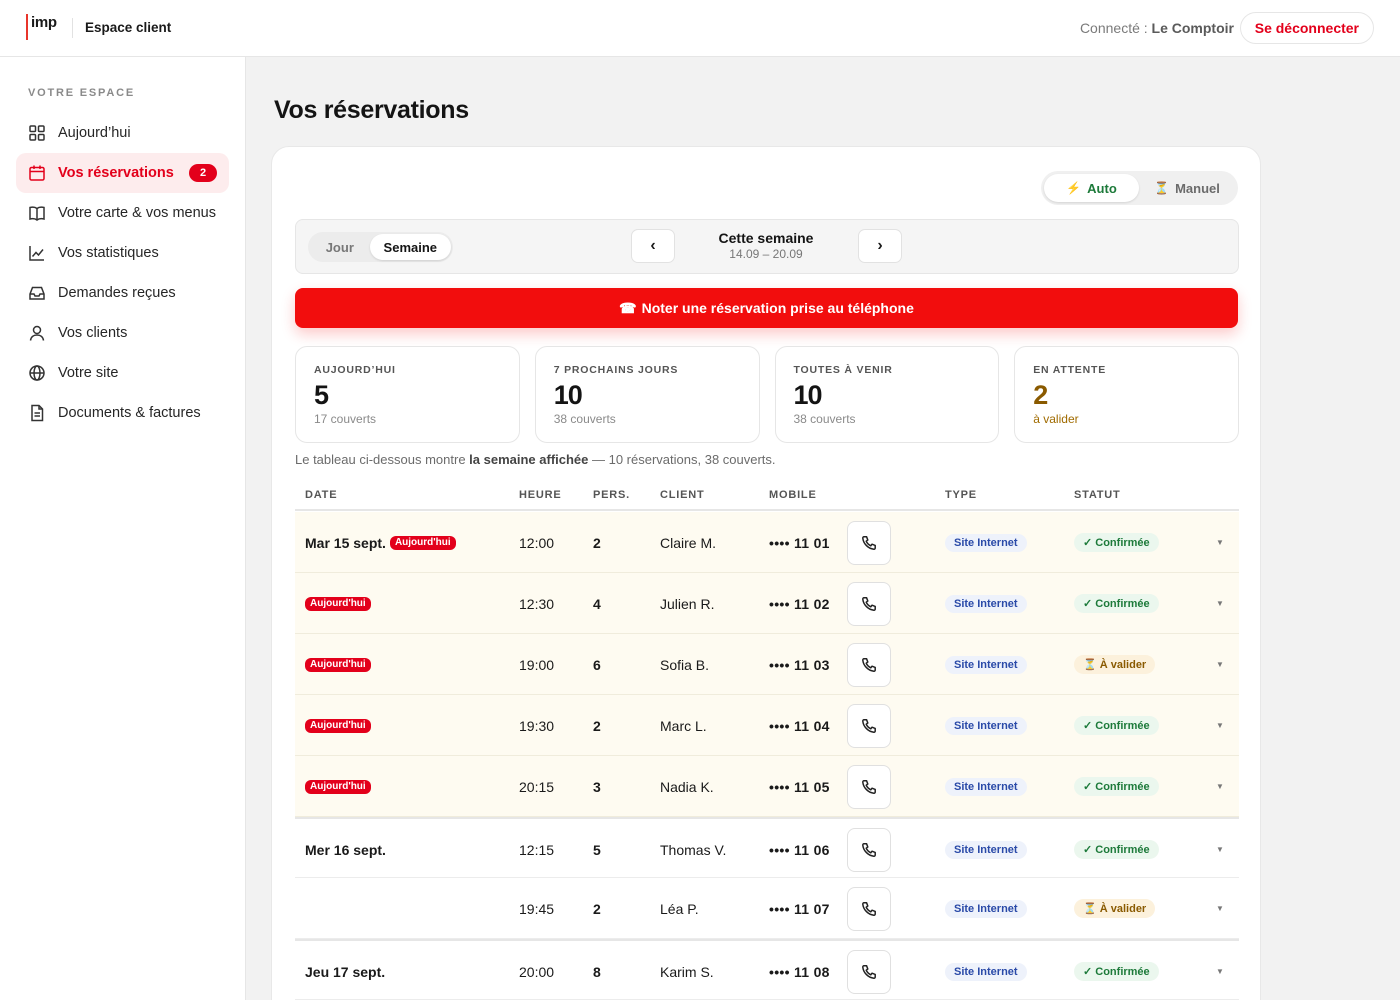 This screenshot has height=1000, width=1400. What do you see at coordinates (529, 459) in the screenshot?
I see `caption-bold: la semaine affichée` at bounding box center [529, 459].